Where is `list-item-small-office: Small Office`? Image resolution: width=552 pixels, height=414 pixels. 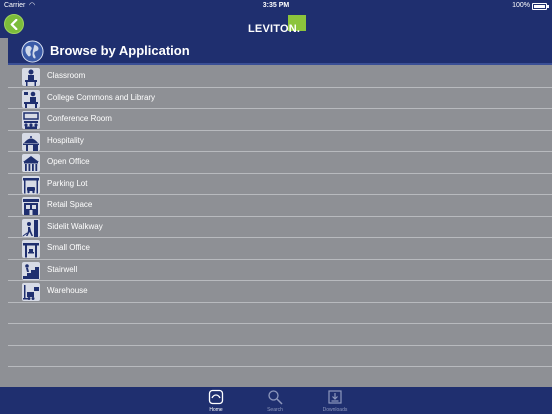
list-item-small-office: Small Office is located at coordinates (280, 249).